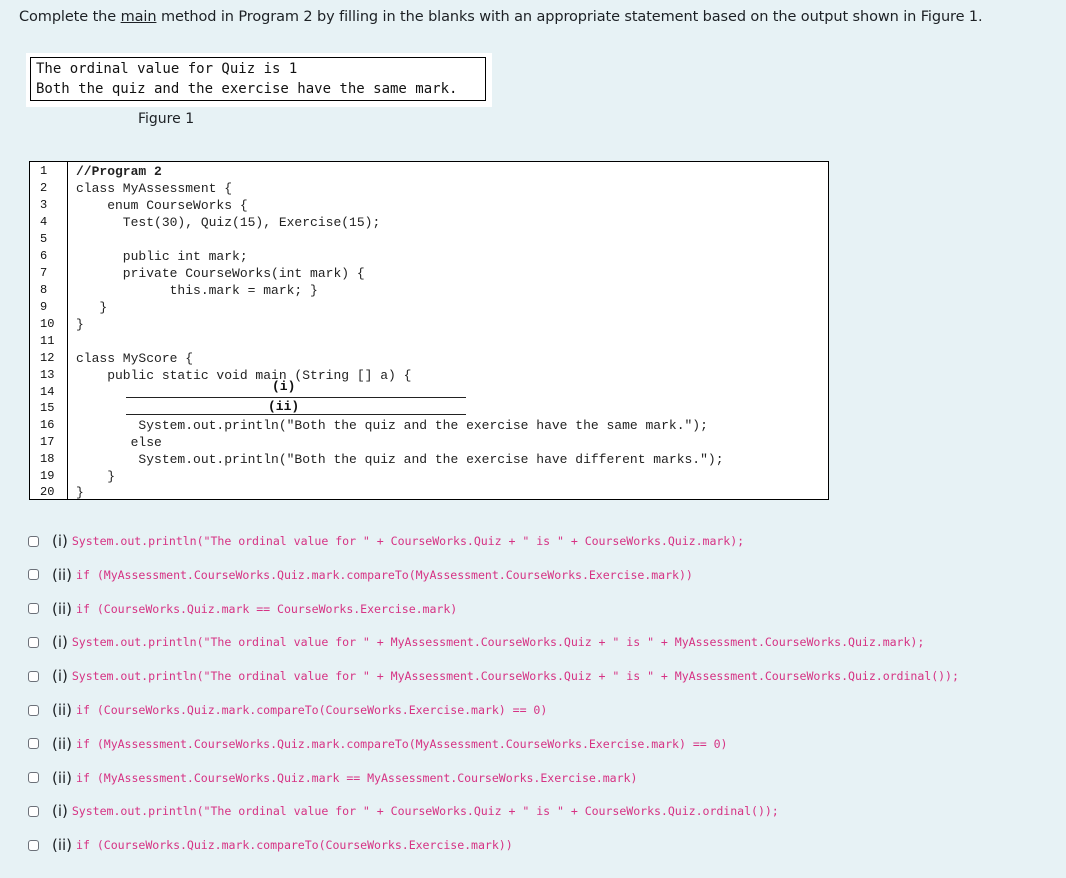 The width and height of the screenshot is (1066, 878). I want to click on line-number: 19, so click(47, 476).